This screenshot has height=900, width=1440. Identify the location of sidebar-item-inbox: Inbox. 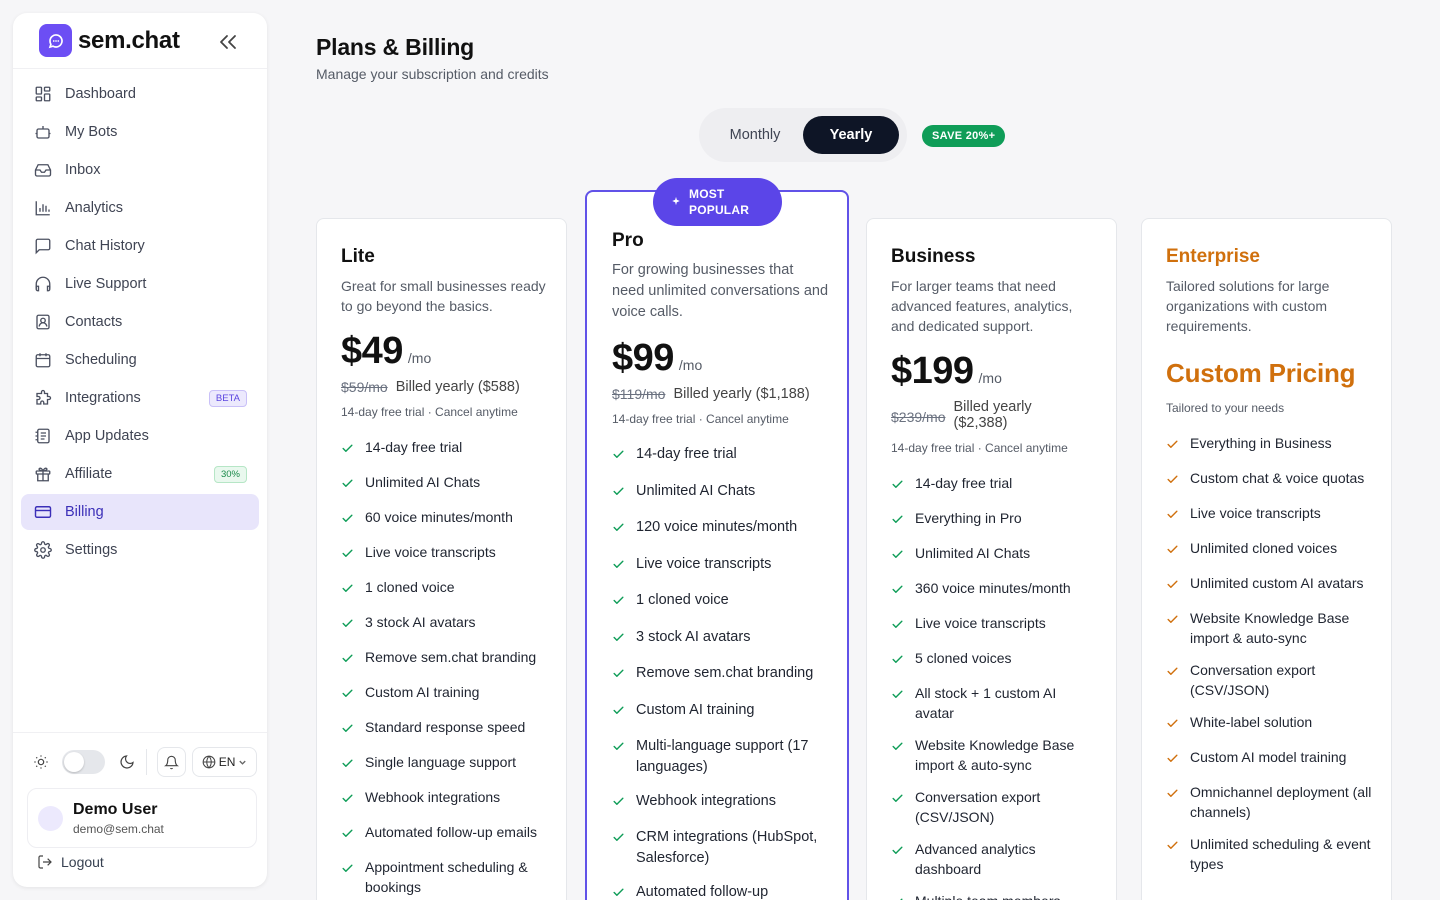
(140, 170).